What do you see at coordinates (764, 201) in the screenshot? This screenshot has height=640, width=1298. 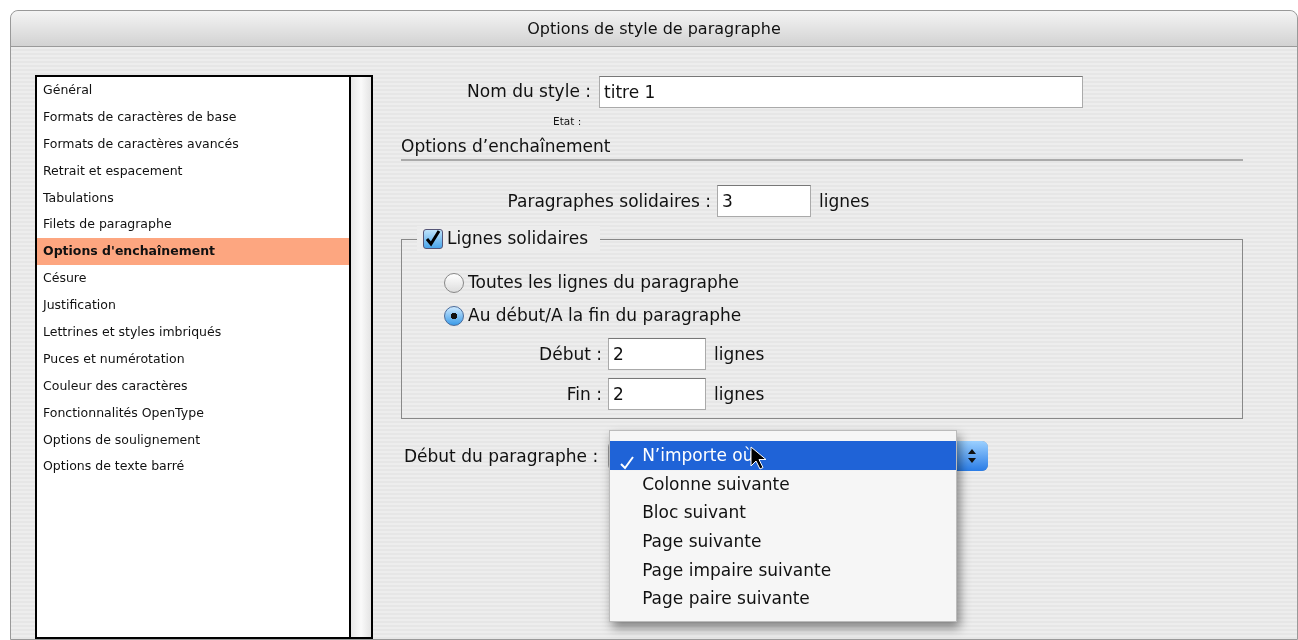 I see `number-field: 3` at bounding box center [764, 201].